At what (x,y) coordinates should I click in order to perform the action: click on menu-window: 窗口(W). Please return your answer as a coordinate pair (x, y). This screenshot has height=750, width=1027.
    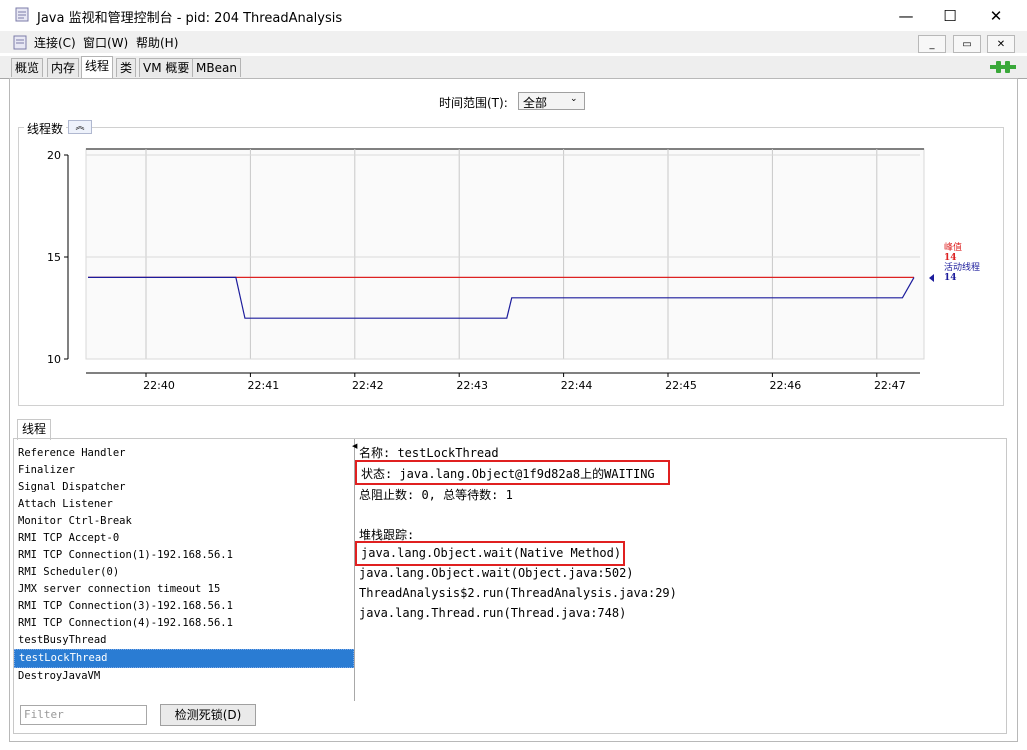
    Looking at the image, I should click on (105, 42).